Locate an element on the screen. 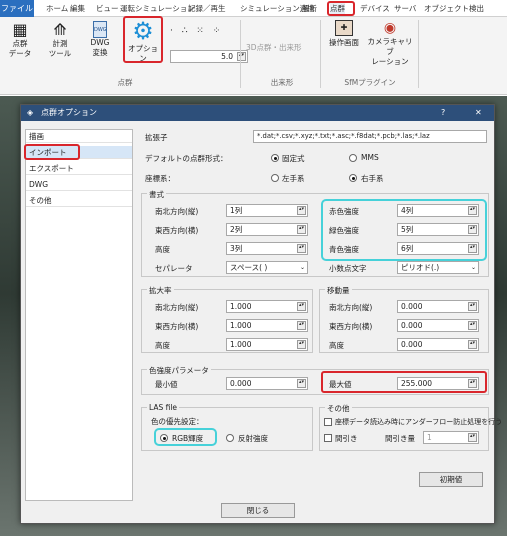 Image resolution: width=507 pixels, height=536 pixels. dialog-titlebar: ◈ 点群オプション ? ✕ is located at coordinates (257, 113).